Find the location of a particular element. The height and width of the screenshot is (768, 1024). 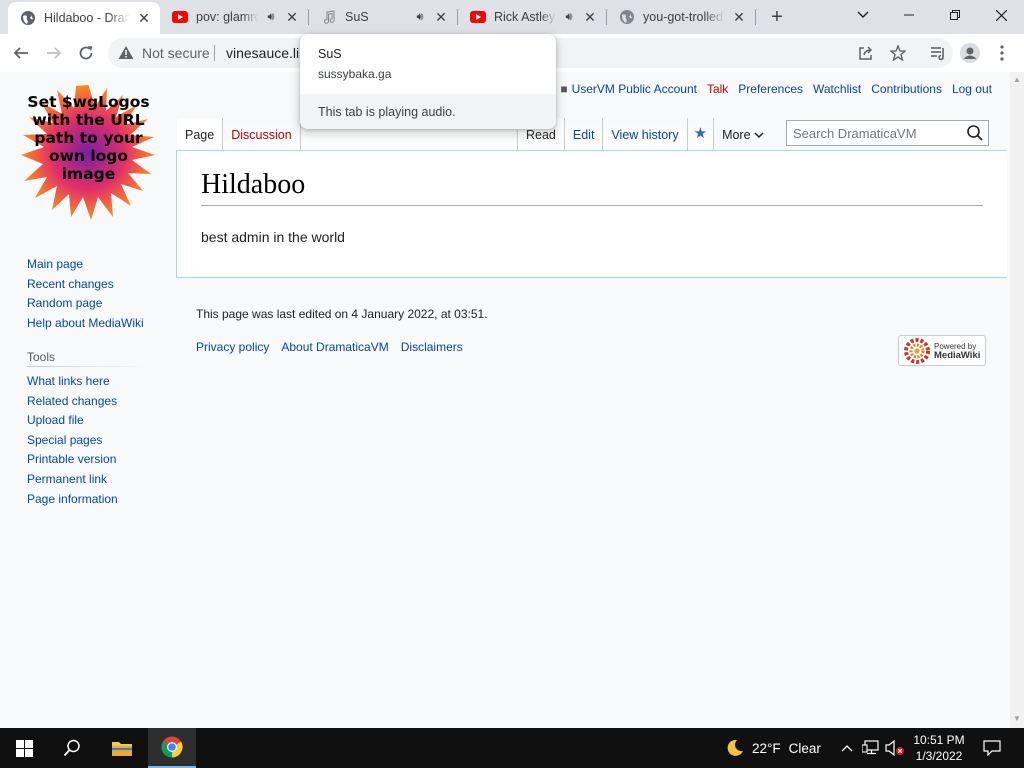

clock-time: 10:51 PM is located at coordinates (939, 740).